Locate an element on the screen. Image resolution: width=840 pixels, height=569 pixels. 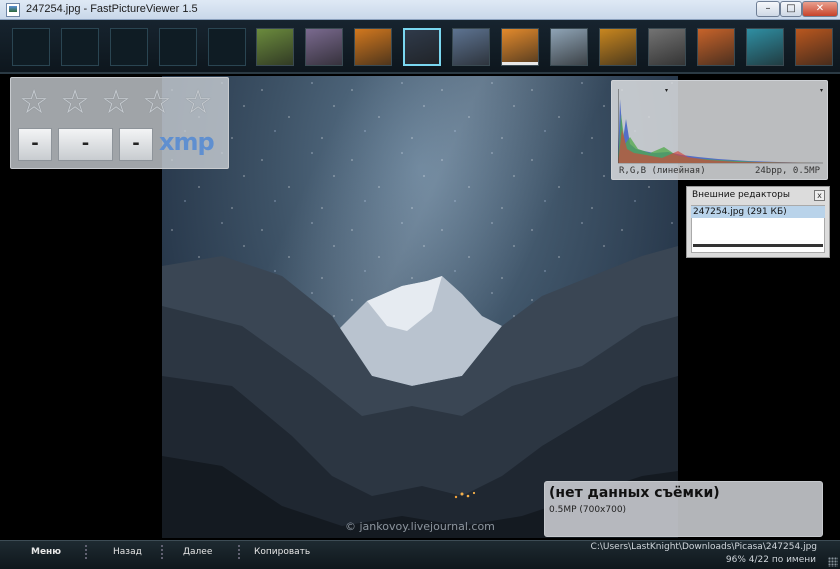
menu-button: Меню is located at coordinates (46, 552).